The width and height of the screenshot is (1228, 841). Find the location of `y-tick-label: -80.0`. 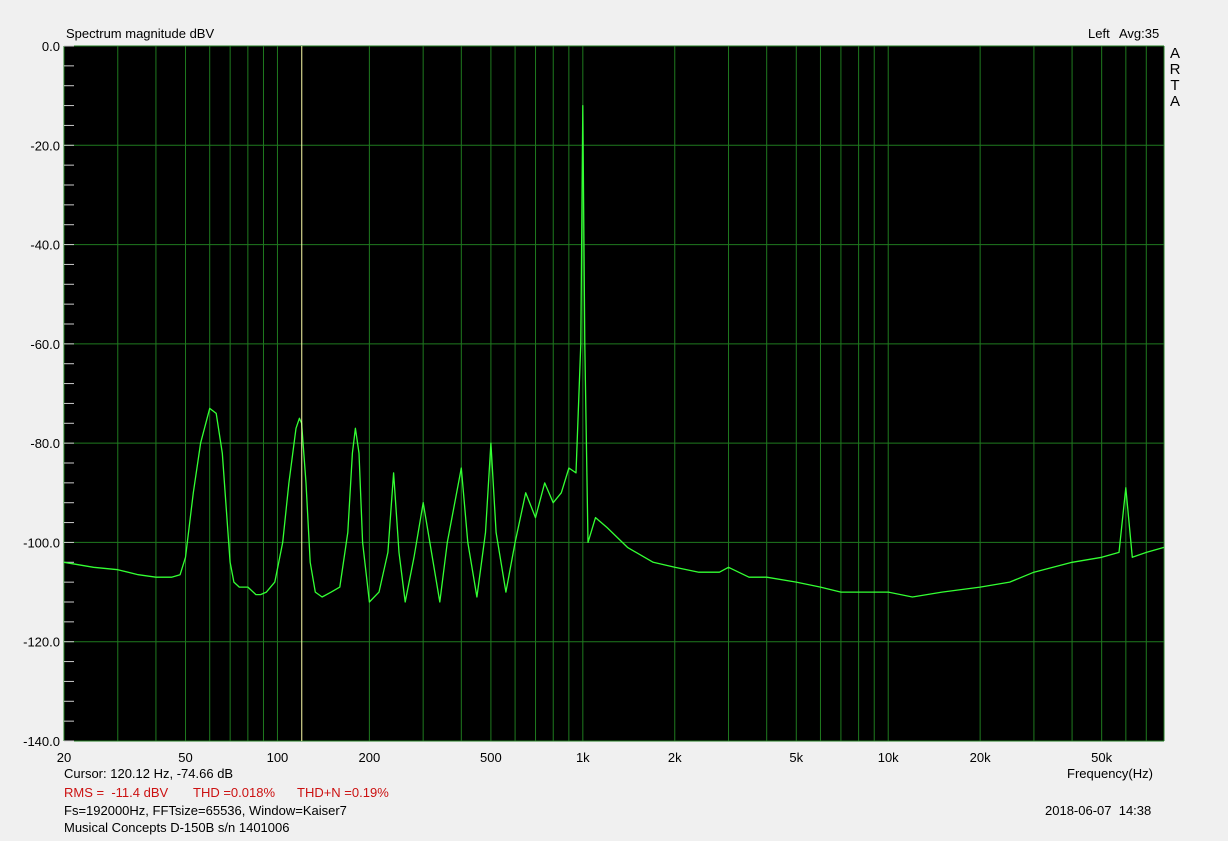

y-tick-label: -80.0 is located at coordinates (45, 443).